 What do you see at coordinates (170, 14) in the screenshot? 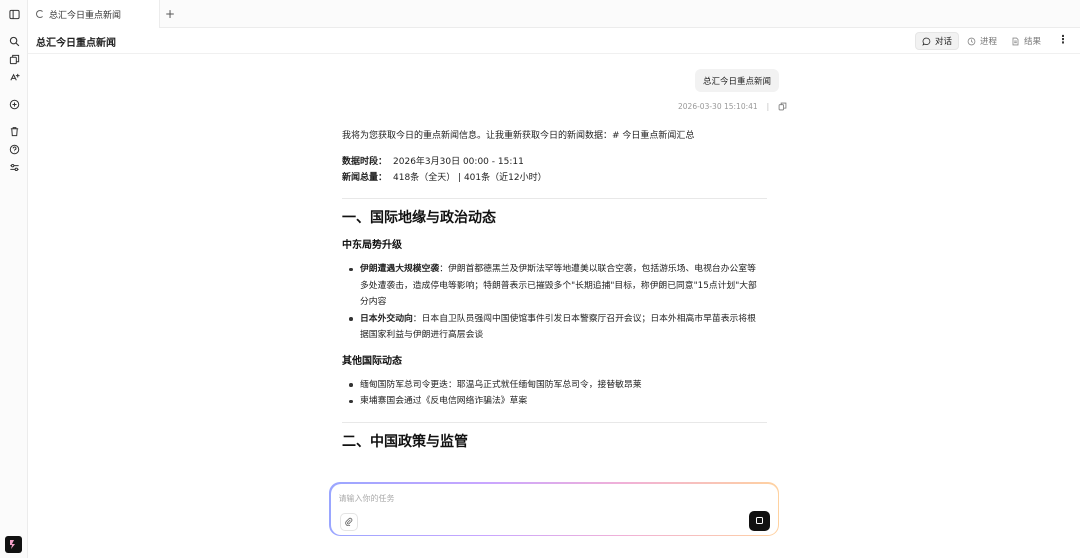
I see `new-tab-button: +` at bounding box center [170, 14].